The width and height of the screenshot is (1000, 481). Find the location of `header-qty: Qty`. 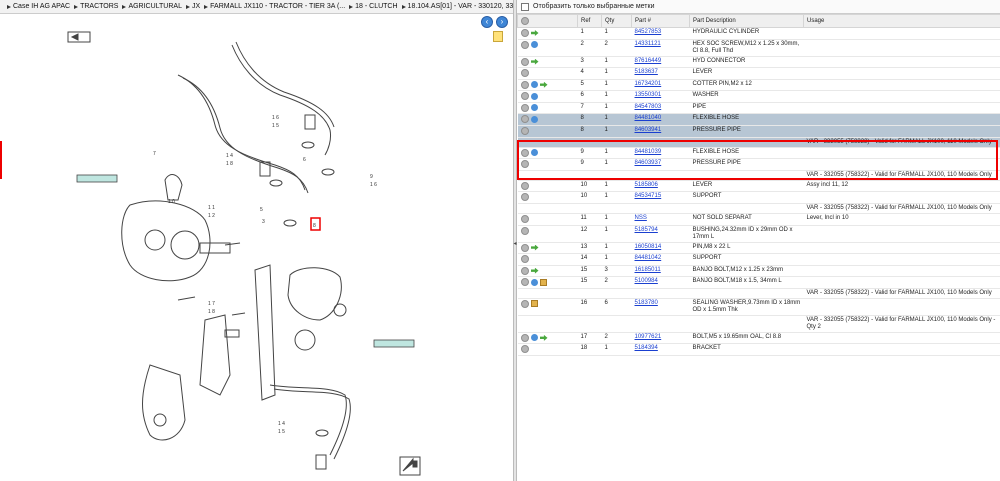

header-qty: Qty is located at coordinates (616, 21).